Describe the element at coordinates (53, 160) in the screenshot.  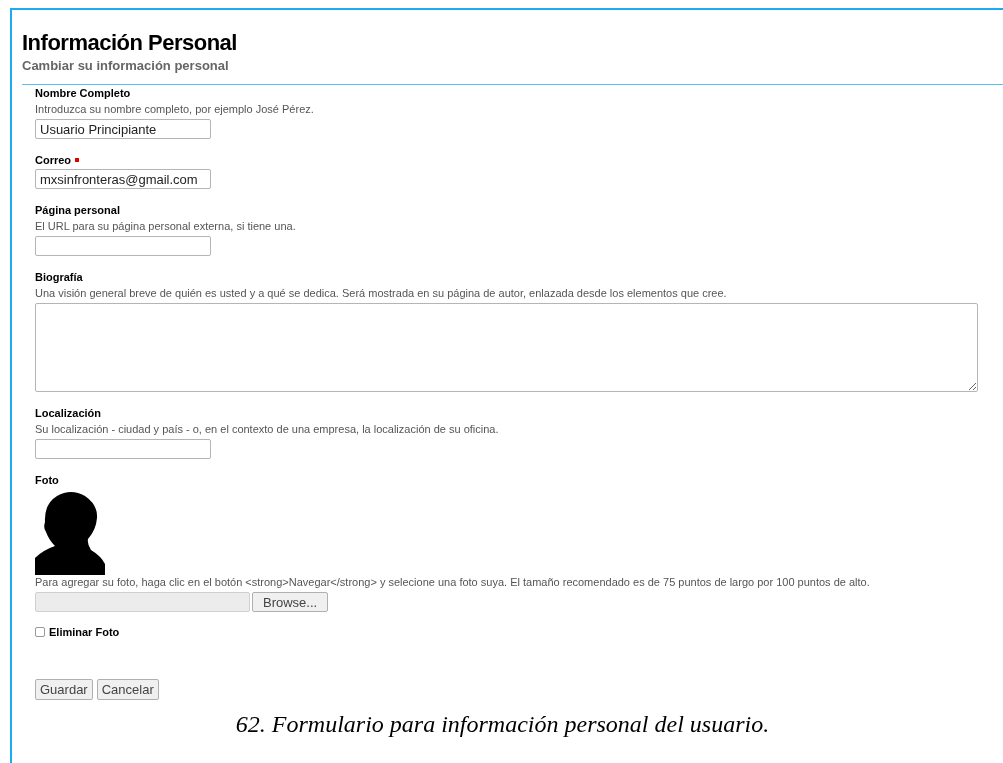
I see `field-label: Correo` at that location.